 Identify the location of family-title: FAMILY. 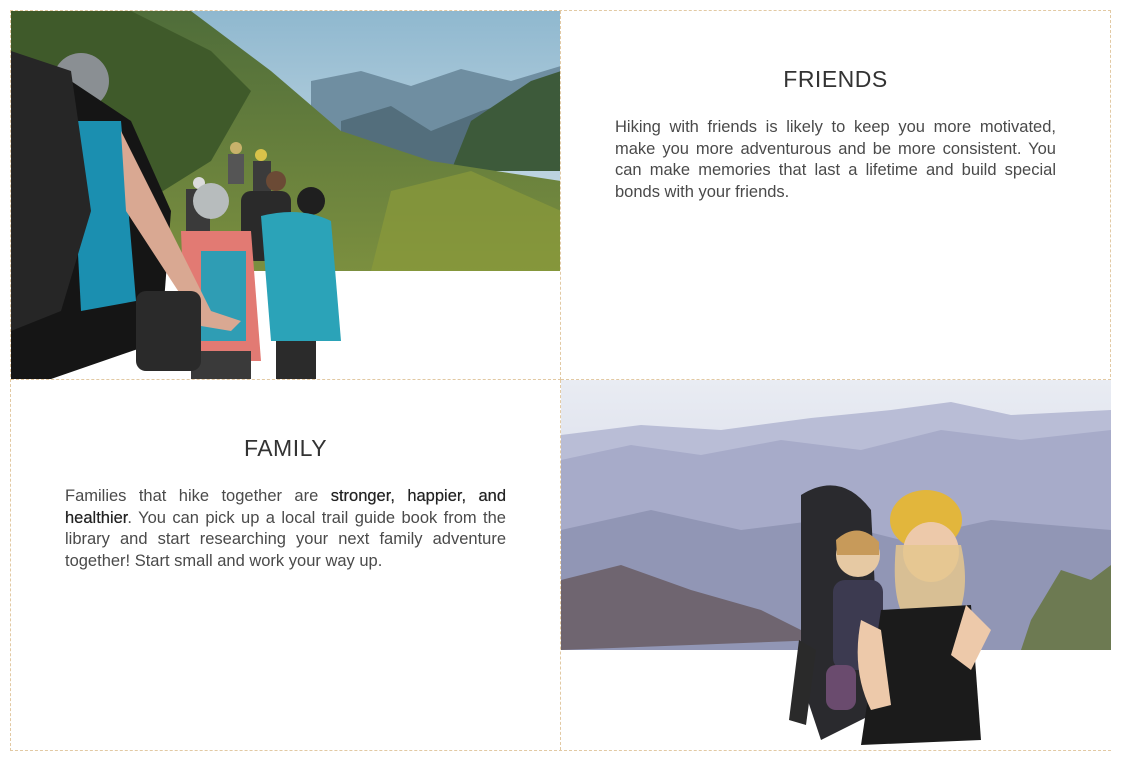
(285, 448).